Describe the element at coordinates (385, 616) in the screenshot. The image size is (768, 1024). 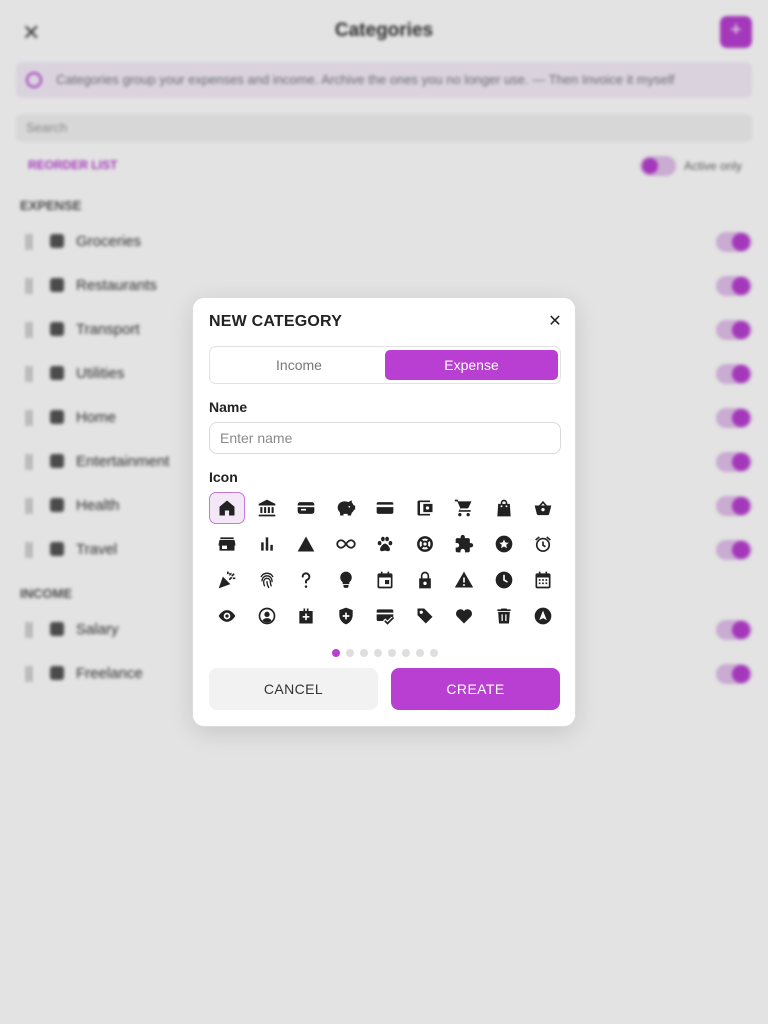
I see `card-check-icon` at that location.